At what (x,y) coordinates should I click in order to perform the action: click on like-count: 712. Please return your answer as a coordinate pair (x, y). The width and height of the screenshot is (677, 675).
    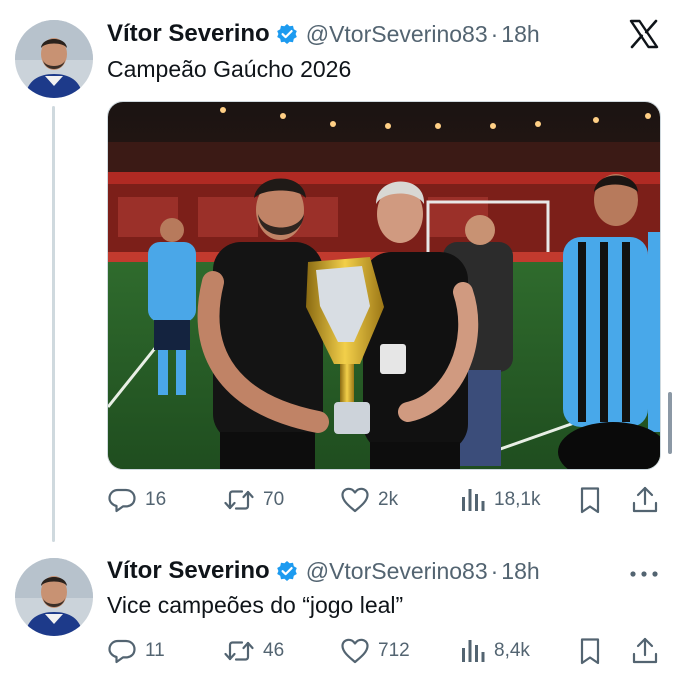
    Looking at the image, I should click on (394, 650).